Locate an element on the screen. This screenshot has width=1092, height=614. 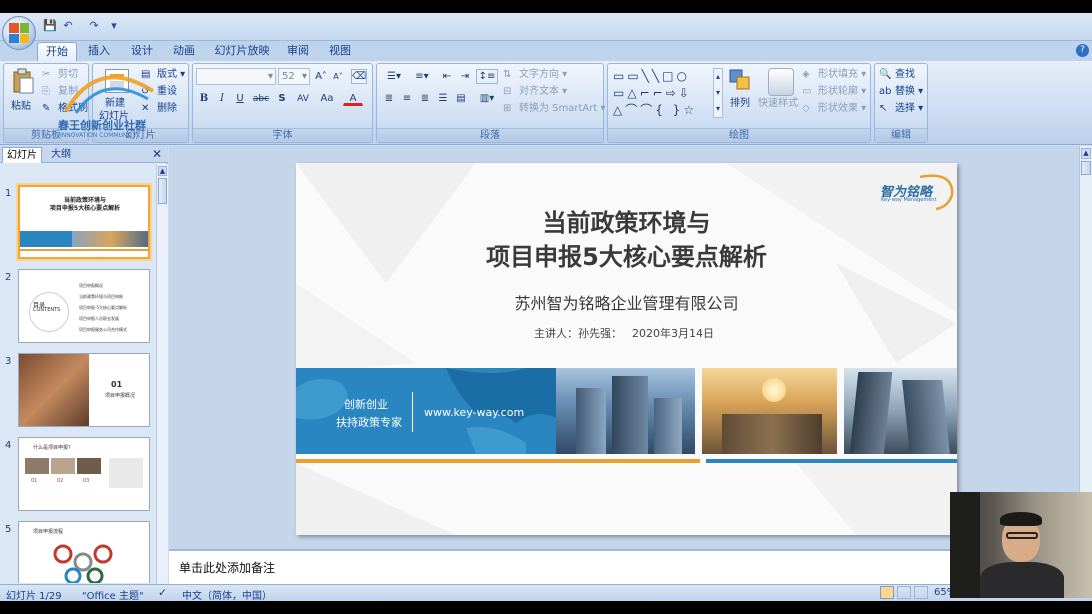
align-right-icon: ≣ is located at coordinates (425, 98).